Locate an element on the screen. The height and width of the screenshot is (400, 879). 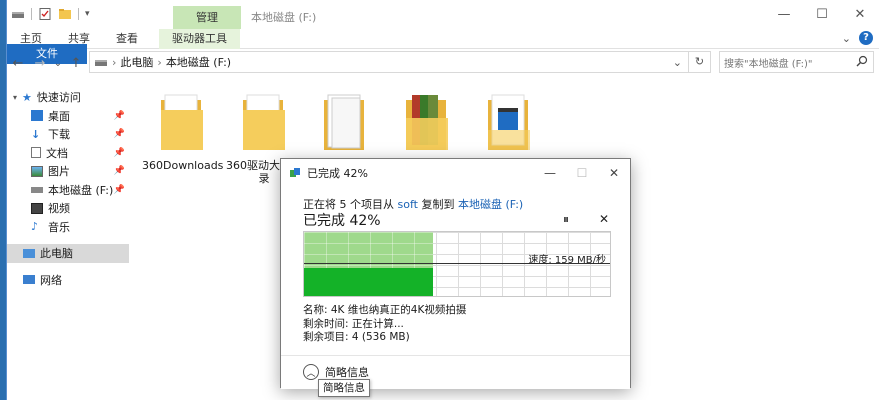
dialog-window-controls: — ☐ ✕ is located at coordinates (582, 173).